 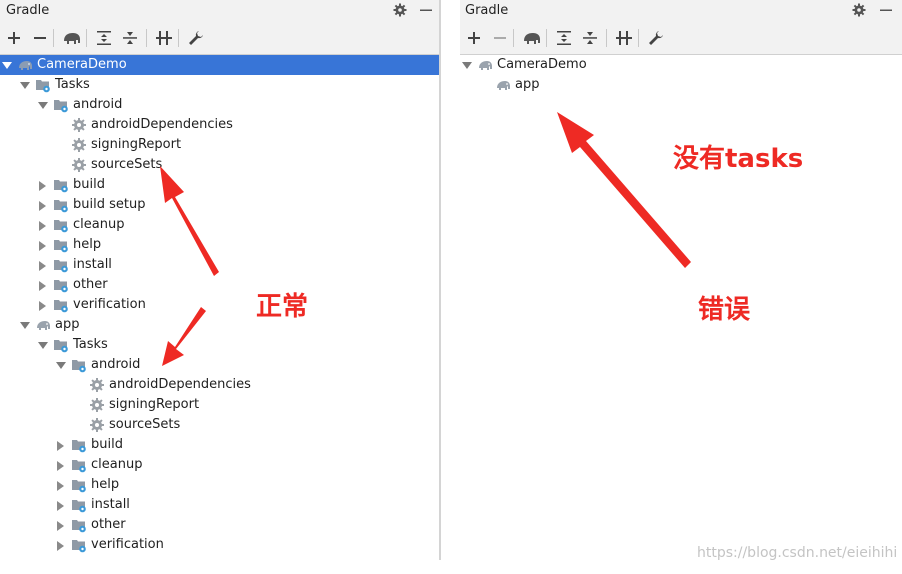 I want to click on tree-item-label: Tasks, so click(x=72, y=84).